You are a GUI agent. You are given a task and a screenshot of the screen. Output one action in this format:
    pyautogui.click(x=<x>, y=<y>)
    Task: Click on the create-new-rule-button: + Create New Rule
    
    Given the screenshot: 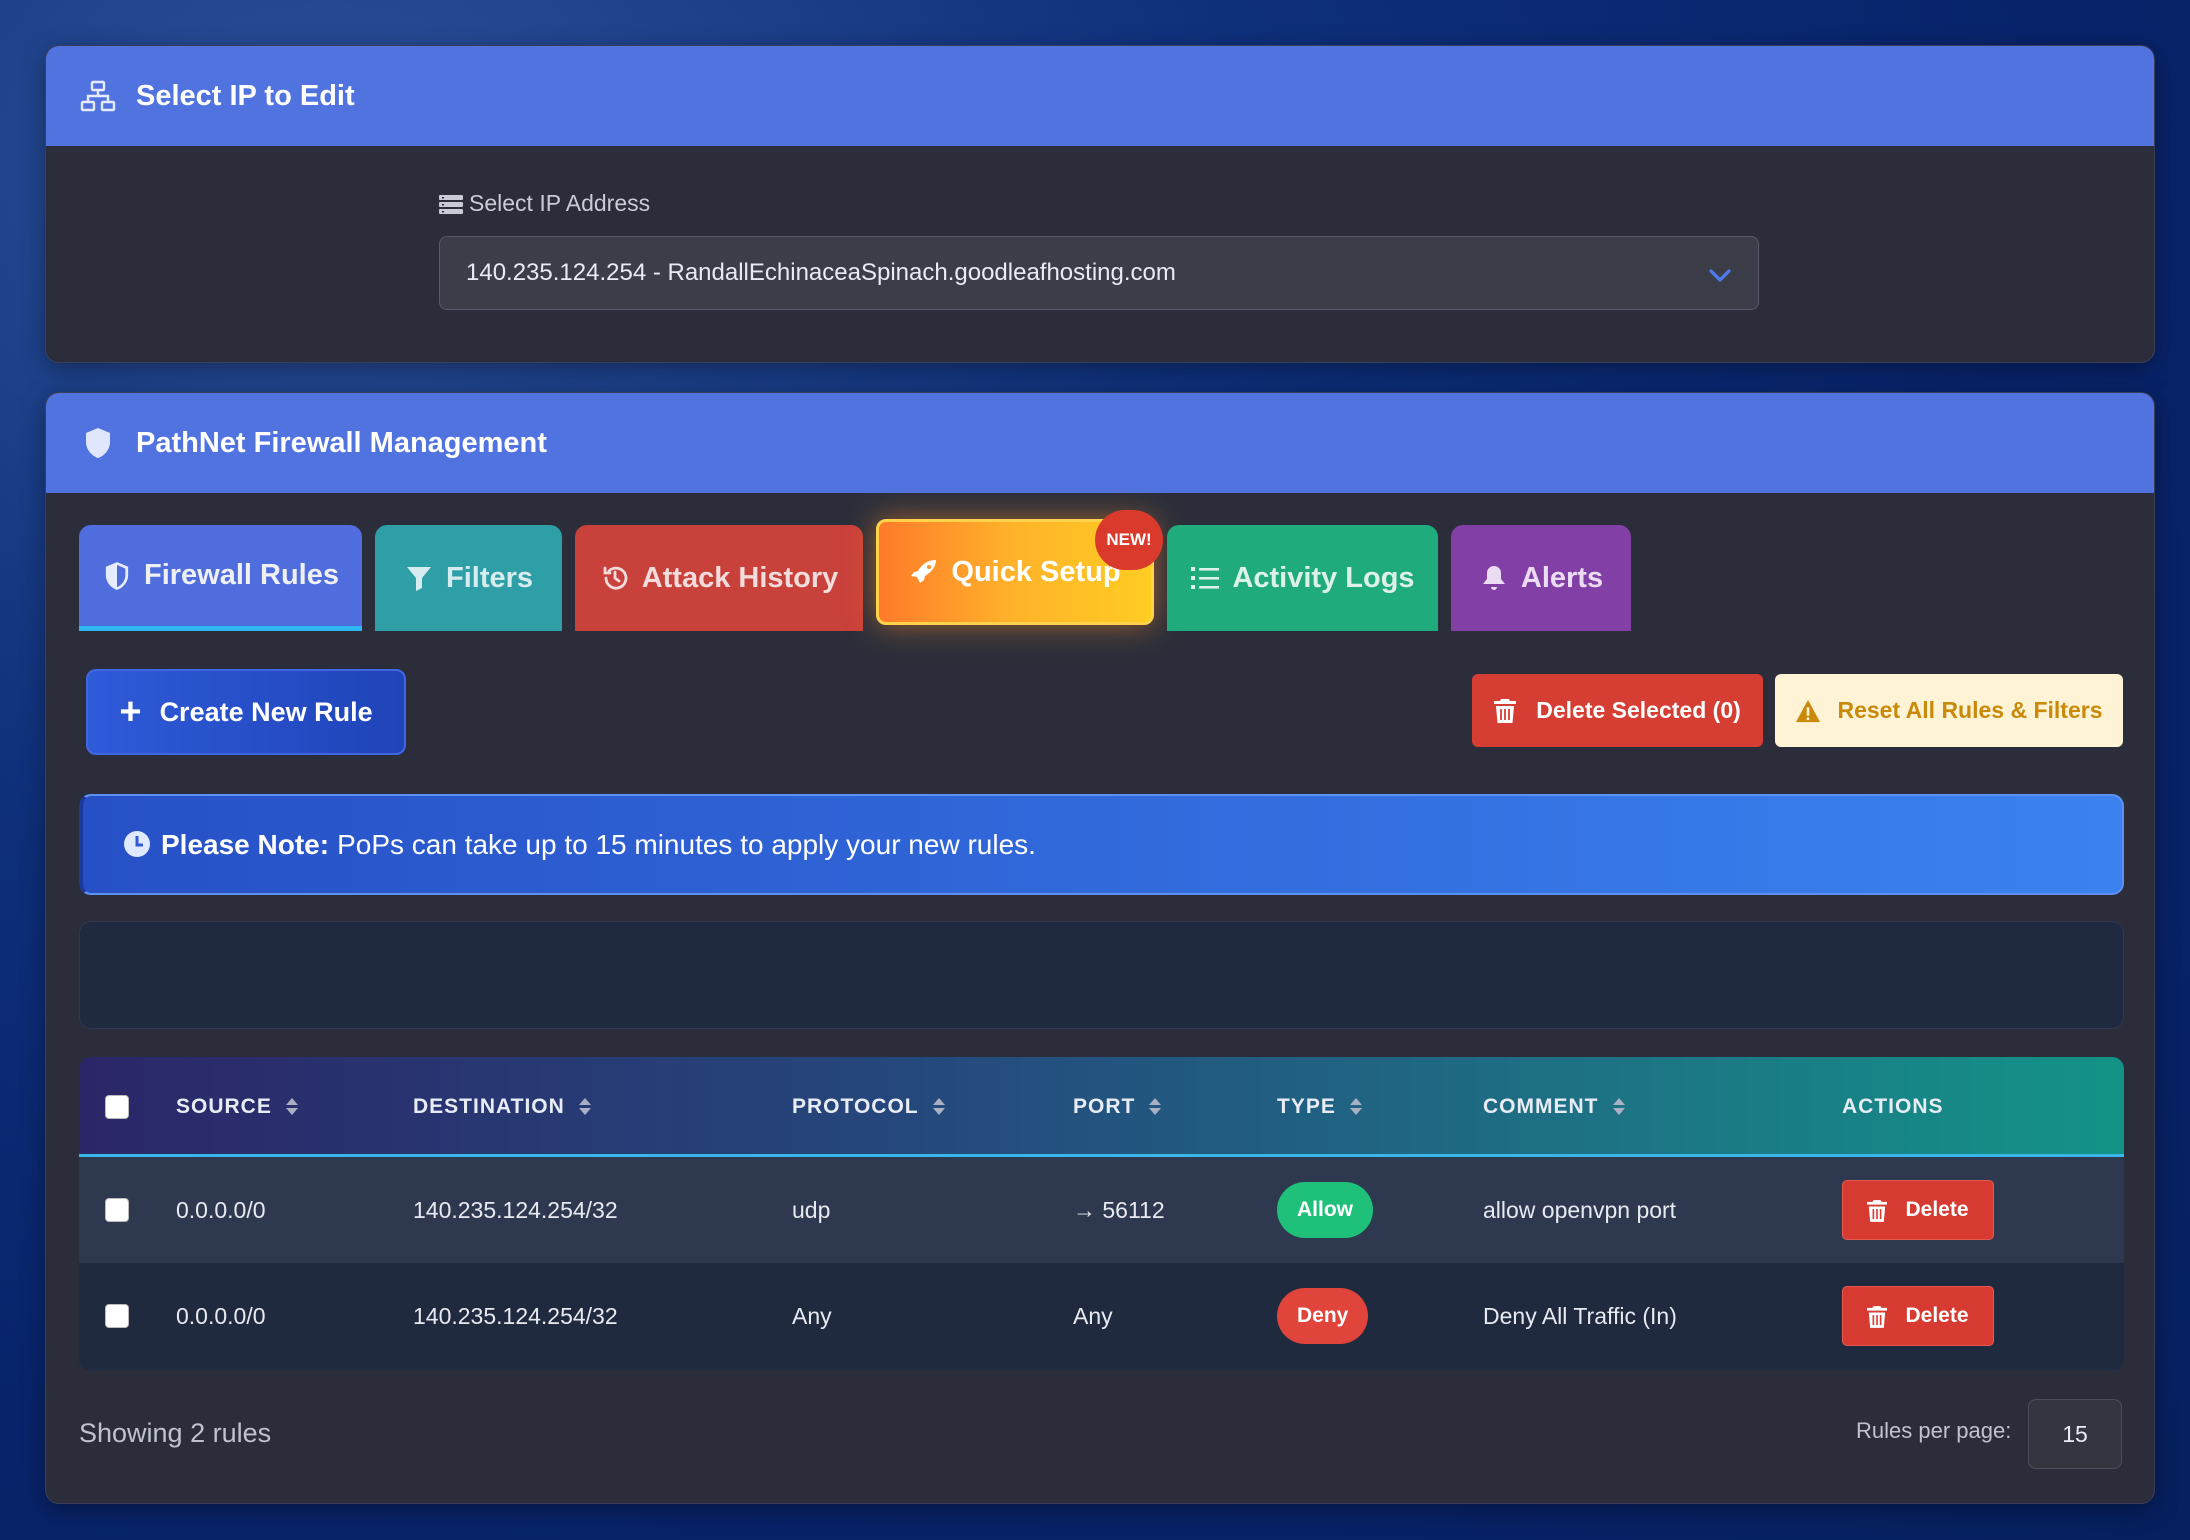 What is the action you would take?
    pyautogui.click(x=246, y=712)
    